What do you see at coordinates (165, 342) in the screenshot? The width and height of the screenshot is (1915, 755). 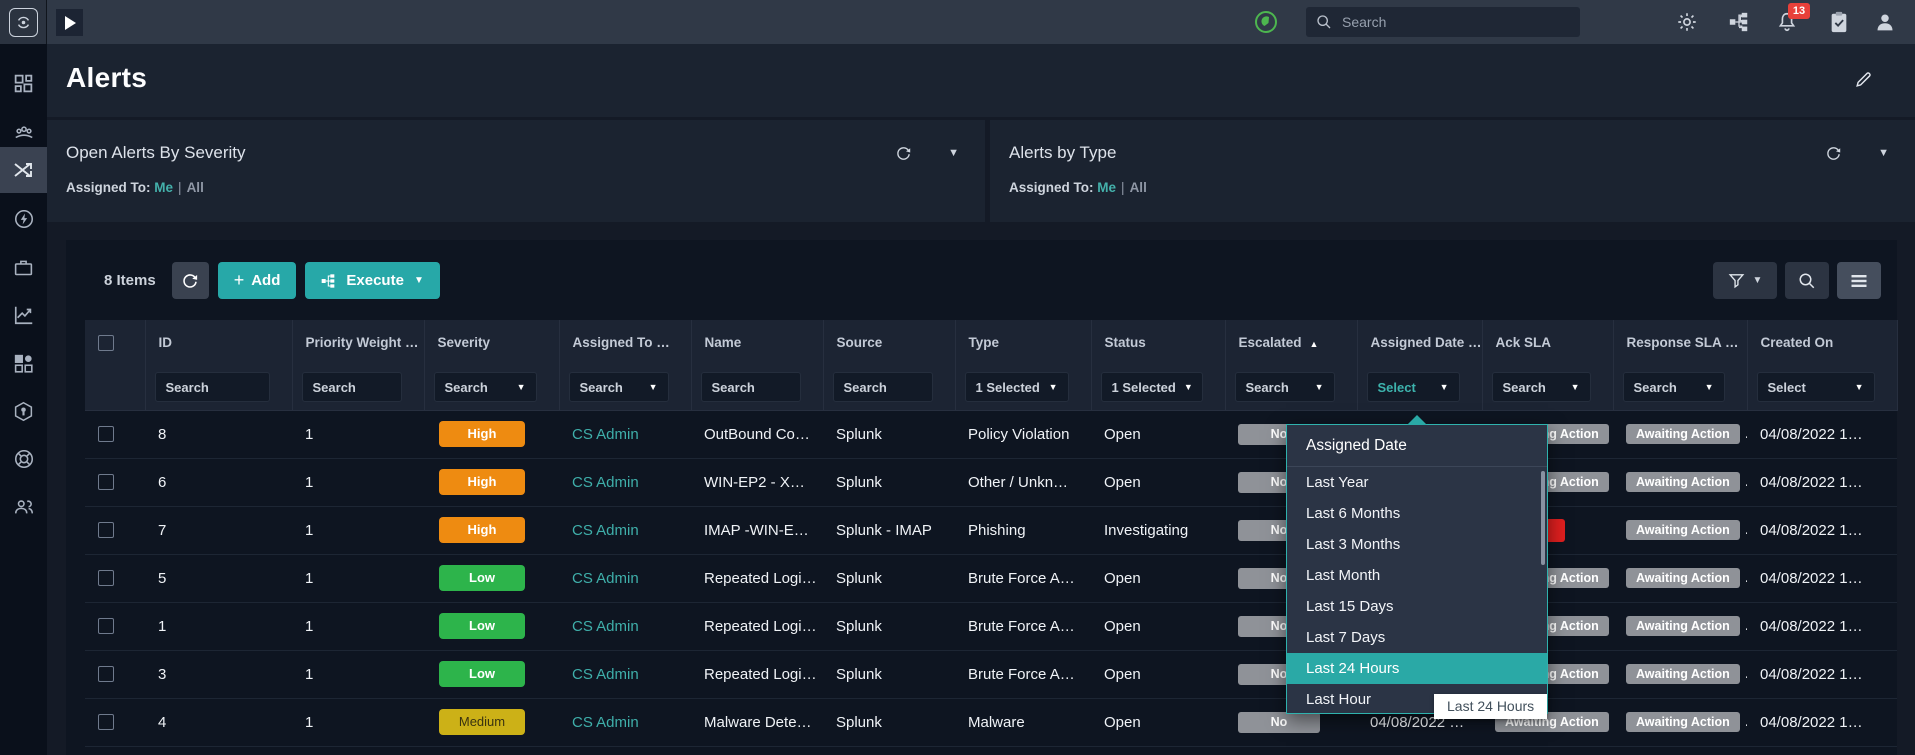 I see `col-label: ID` at bounding box center [165, 342].